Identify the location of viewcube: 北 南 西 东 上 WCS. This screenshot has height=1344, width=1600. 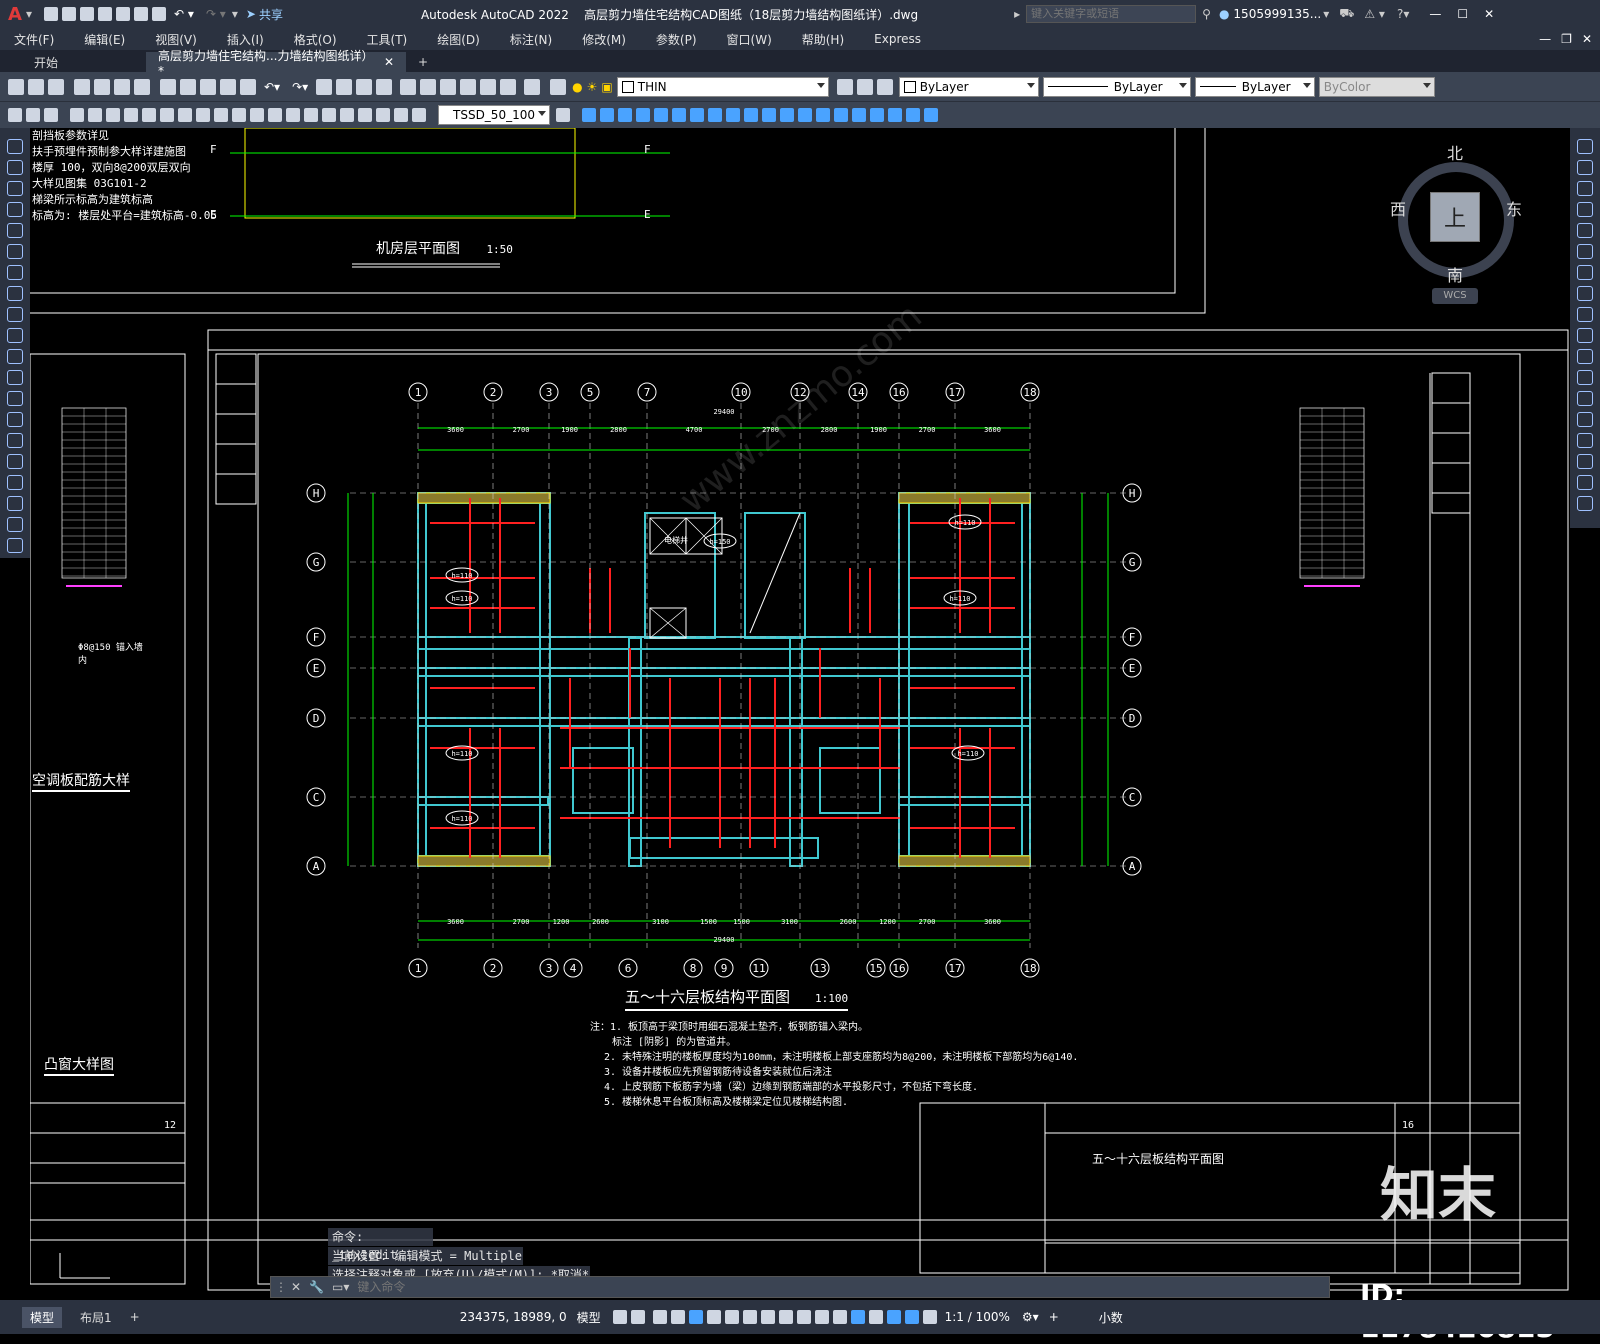
(1460, 240).